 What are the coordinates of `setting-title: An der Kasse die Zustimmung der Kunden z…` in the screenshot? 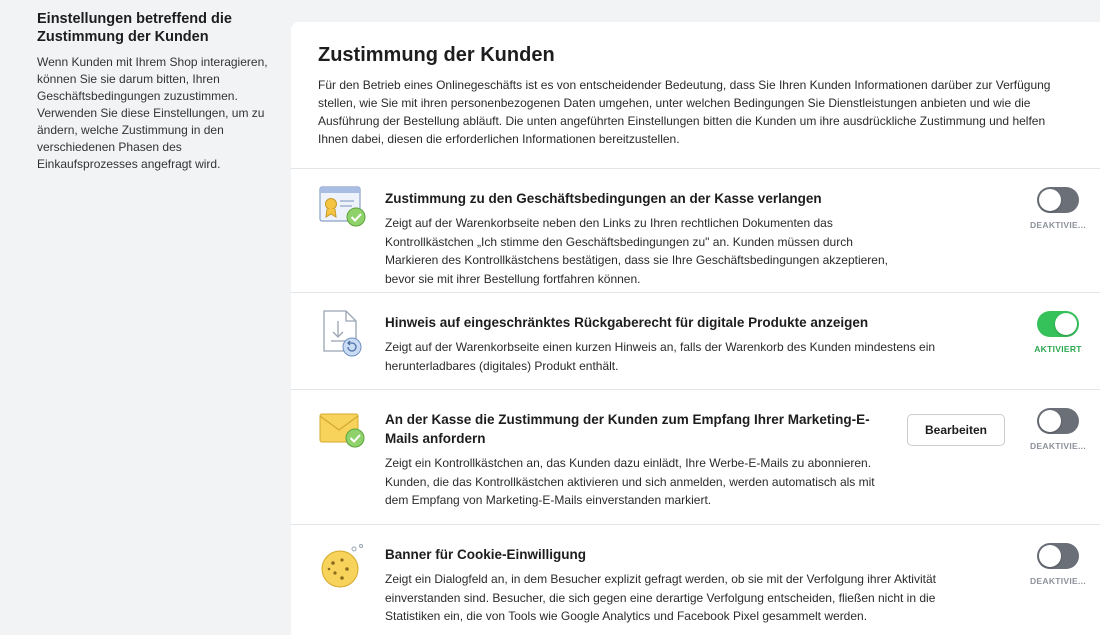 It's located at (627, 429).